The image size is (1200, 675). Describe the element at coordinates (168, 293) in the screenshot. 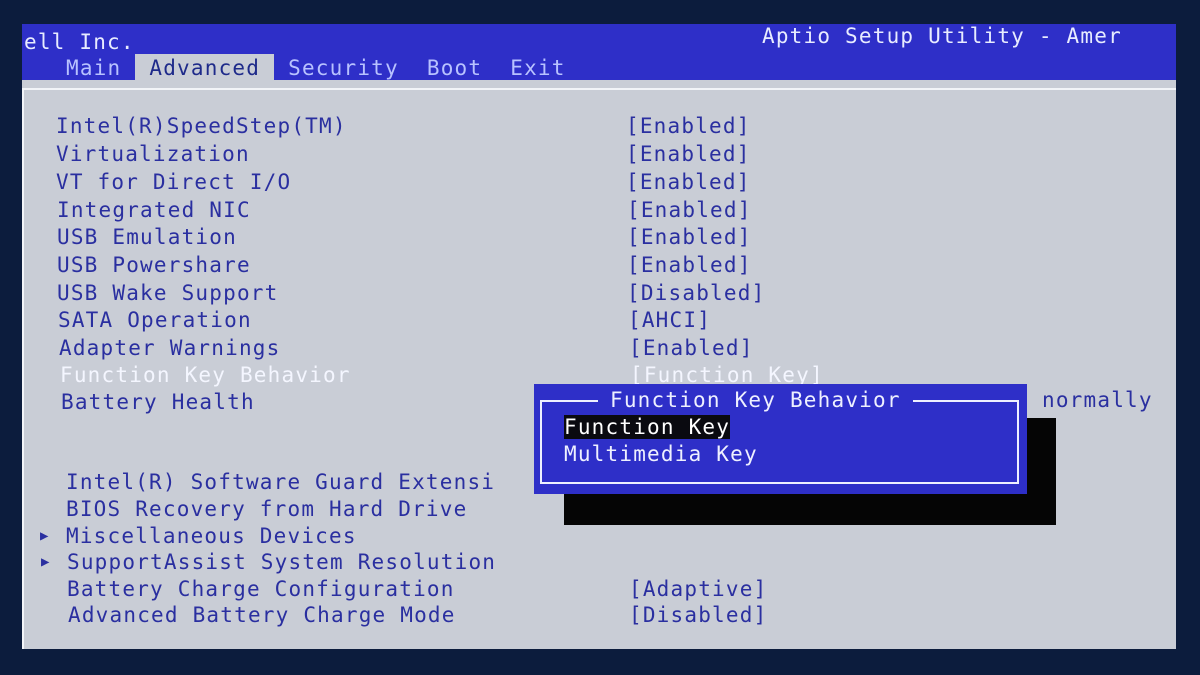

I see `setting-label: USB Wake Support` at that location.